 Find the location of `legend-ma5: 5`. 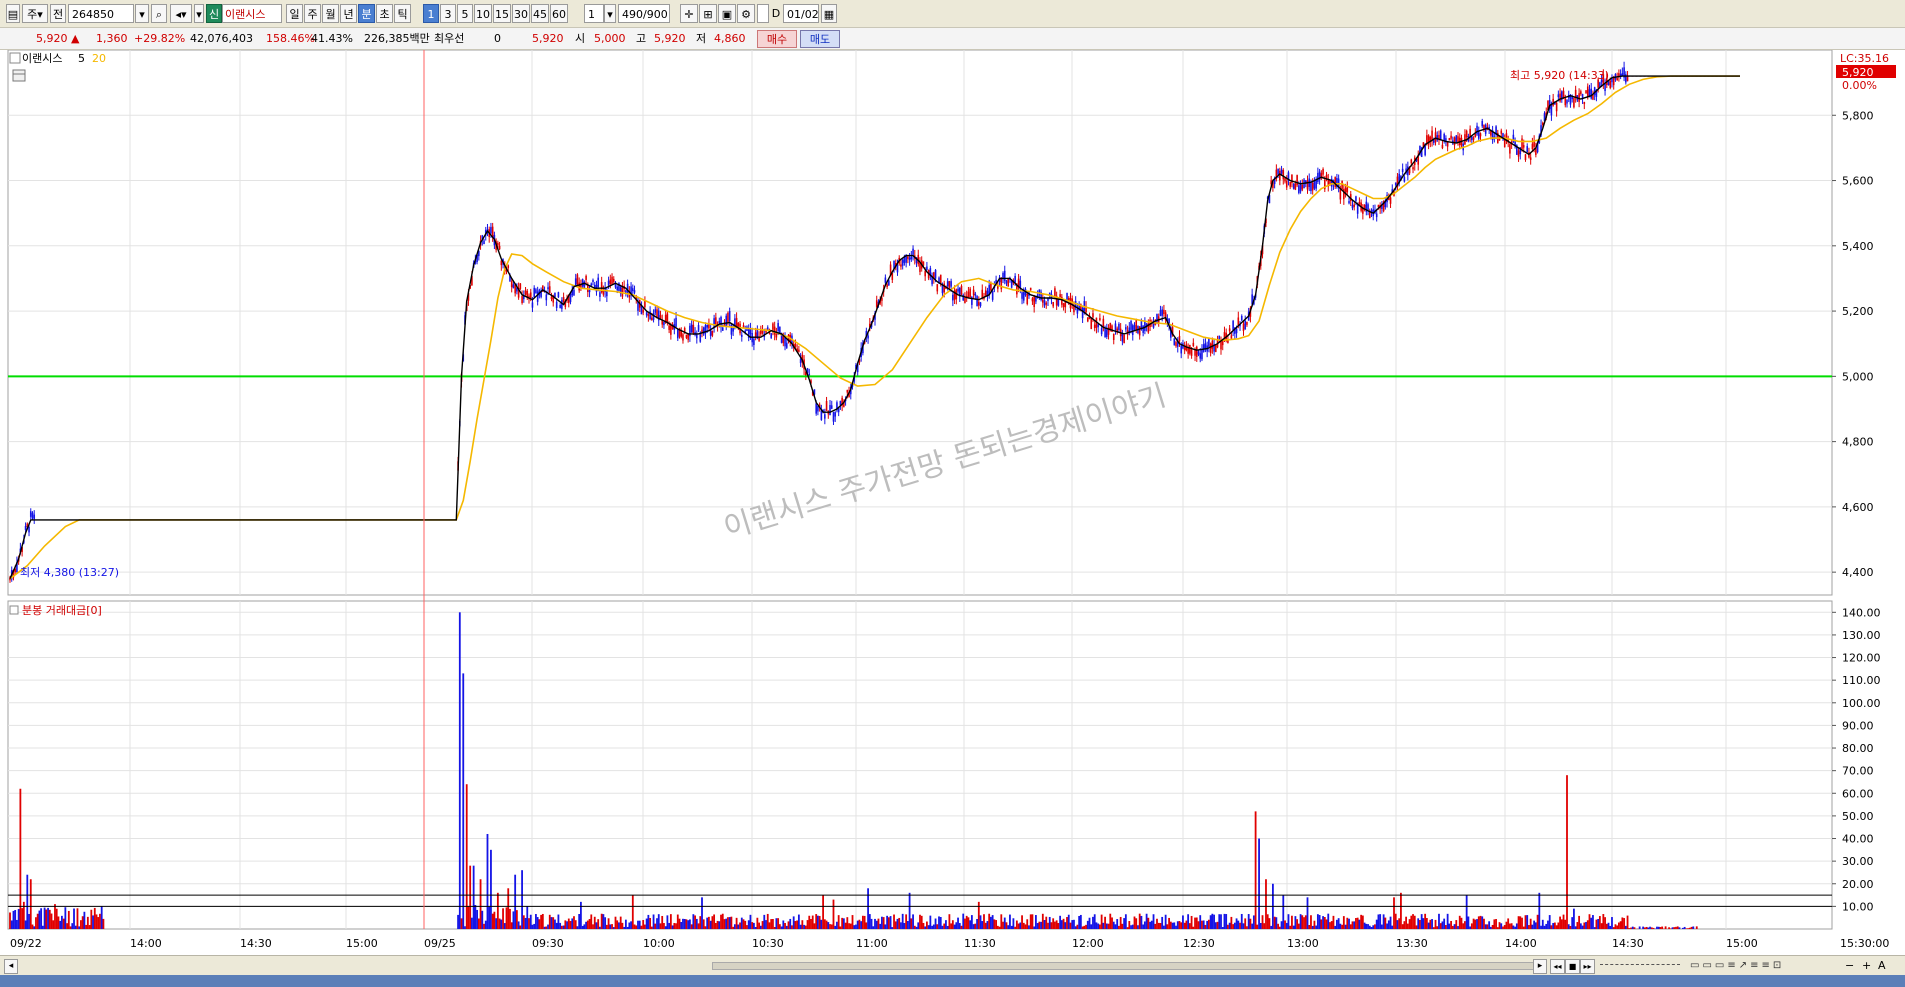

legend-ma5: 5 is located at coordinates (81, 58).